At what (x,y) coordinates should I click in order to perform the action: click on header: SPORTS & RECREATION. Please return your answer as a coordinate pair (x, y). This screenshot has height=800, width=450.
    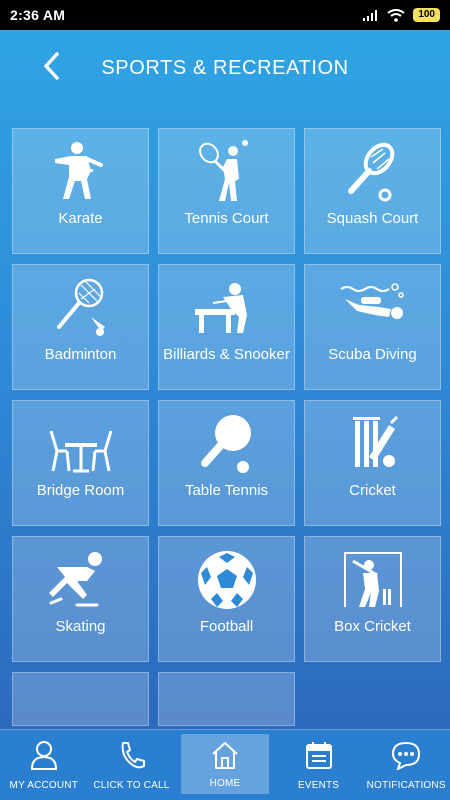
    Looking at the image, I should click on (225, 69).